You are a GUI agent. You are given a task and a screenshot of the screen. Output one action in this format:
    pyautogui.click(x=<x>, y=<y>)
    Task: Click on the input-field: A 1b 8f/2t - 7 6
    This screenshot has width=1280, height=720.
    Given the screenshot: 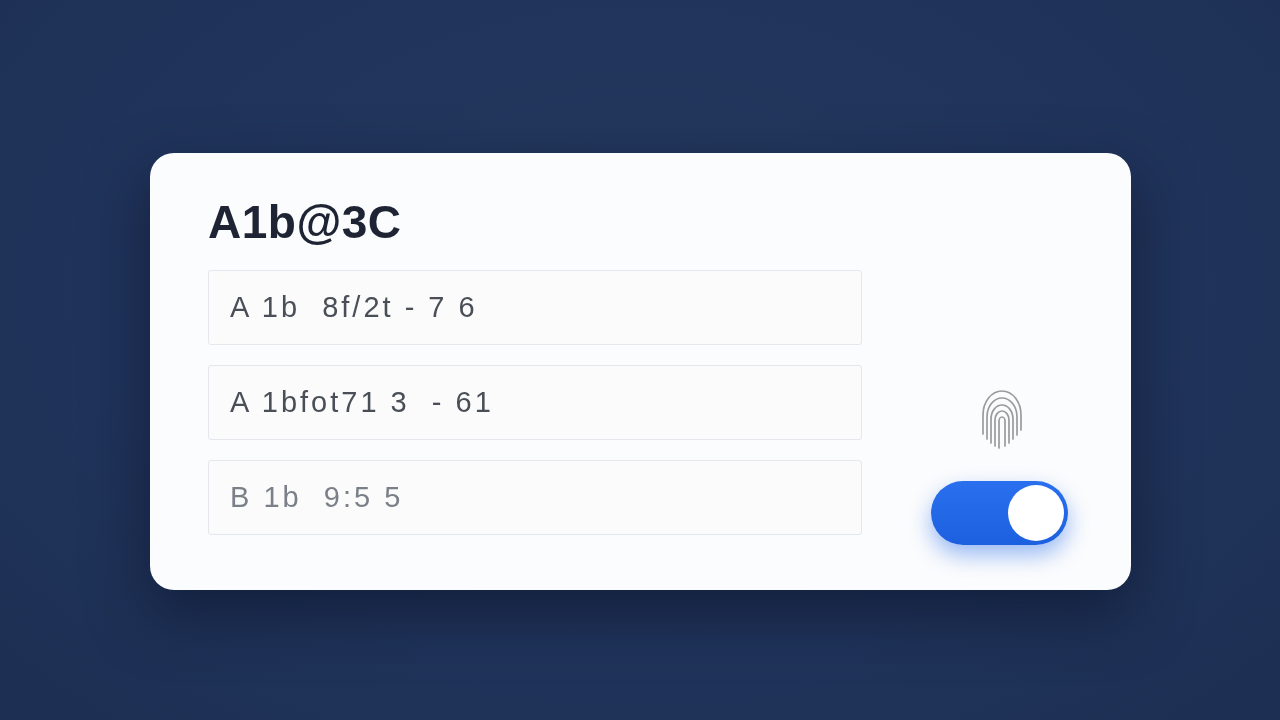 What is the action you would take?
    pyautogui.click(x=535, y=308)
    